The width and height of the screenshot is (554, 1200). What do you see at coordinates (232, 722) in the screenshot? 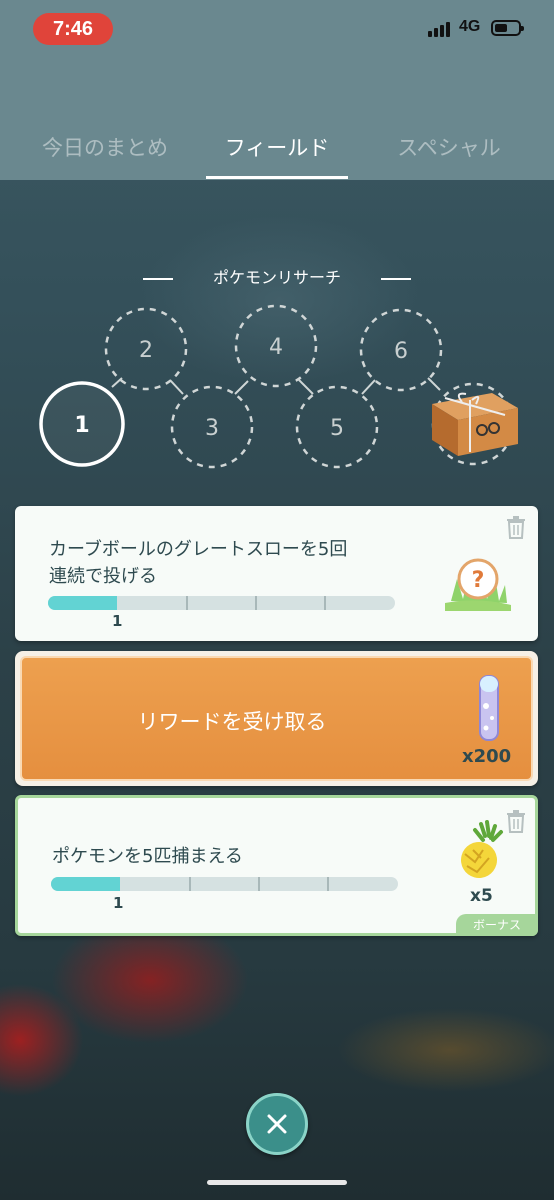
I see `claim-reward-label: リワードを受け取る` at bounding box center [232, 722].